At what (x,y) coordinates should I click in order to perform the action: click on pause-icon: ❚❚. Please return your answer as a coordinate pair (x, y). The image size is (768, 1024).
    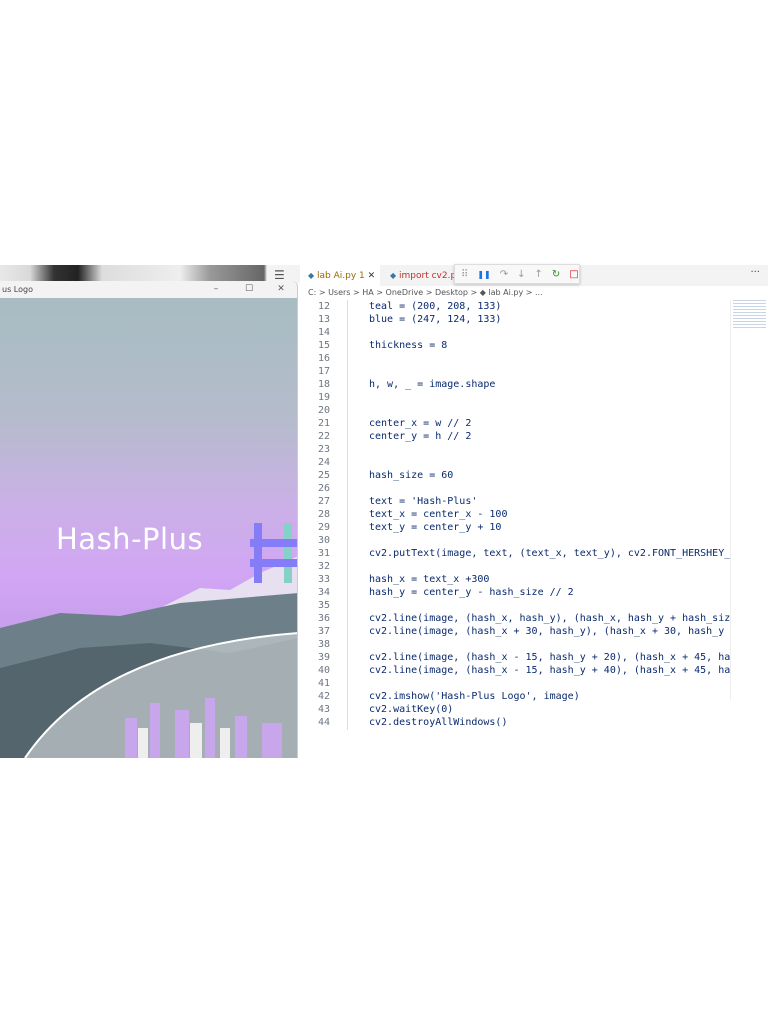
    Looking at the image, I should click on (483, 274).